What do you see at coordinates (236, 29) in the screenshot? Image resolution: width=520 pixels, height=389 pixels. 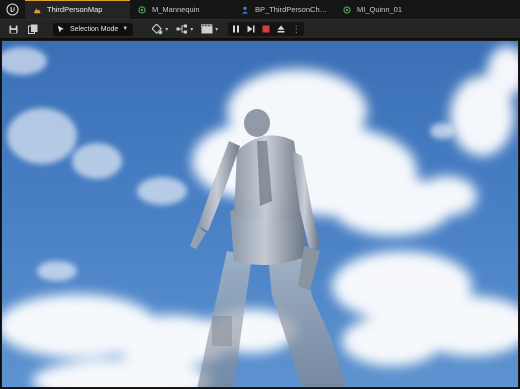 I see `pause-icon` at bounding box center [236, 29].